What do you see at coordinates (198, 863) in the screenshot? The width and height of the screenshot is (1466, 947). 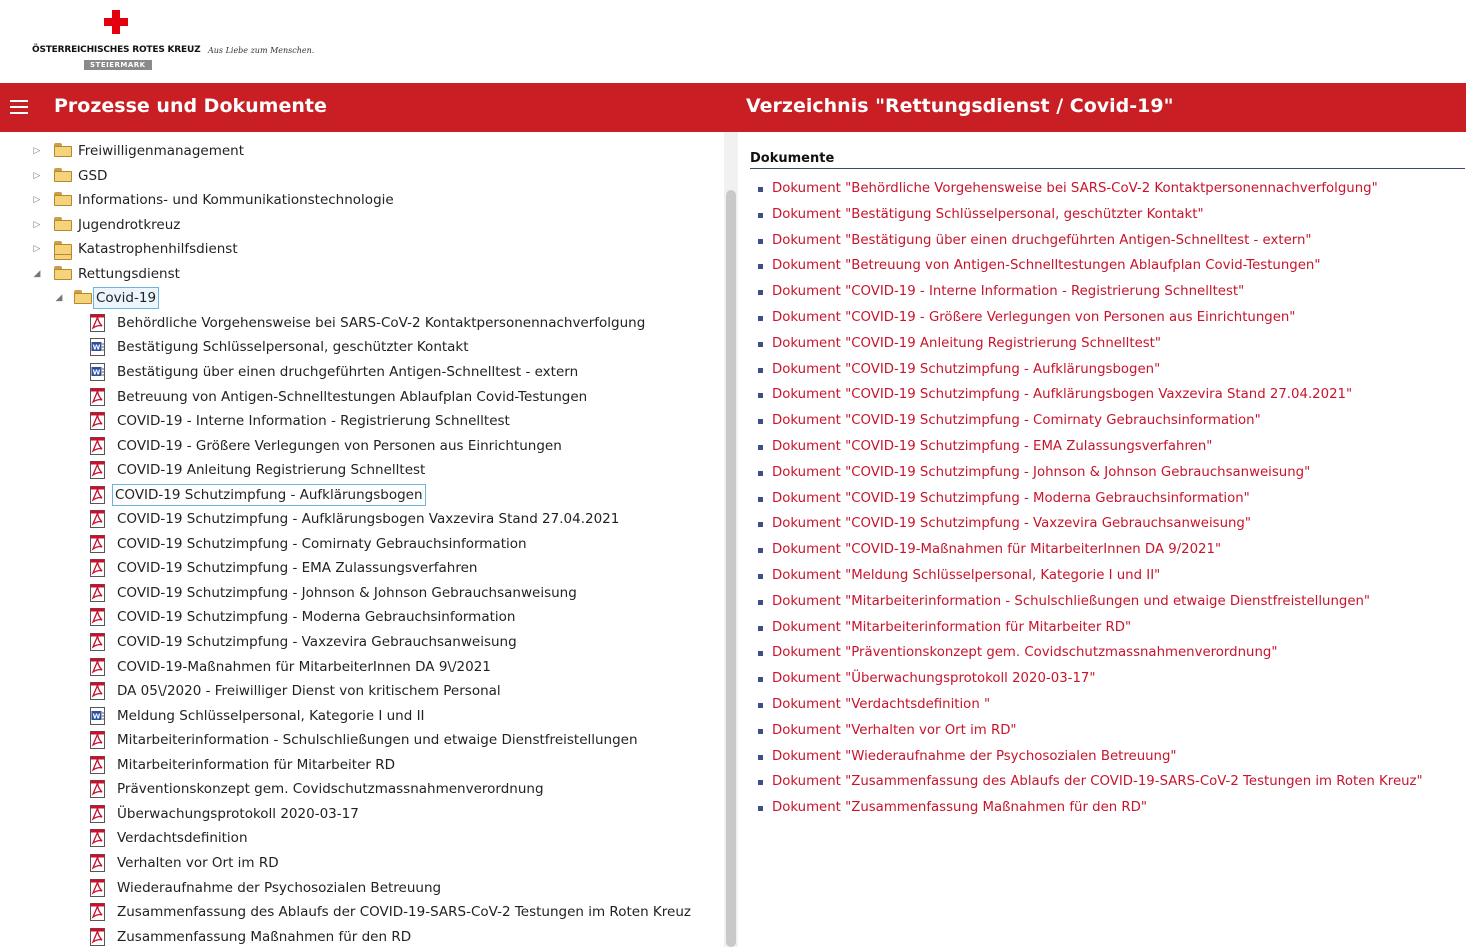 I see `file-label: Verhalten vor Ort im RD` at bounding box center [198, 863].